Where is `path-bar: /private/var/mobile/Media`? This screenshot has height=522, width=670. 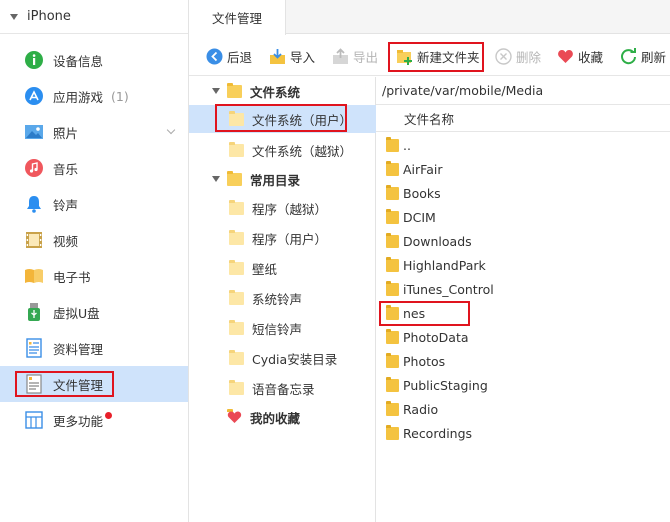 path-bar: /private/var/mobile/Media is located at coordinates (523, 91).